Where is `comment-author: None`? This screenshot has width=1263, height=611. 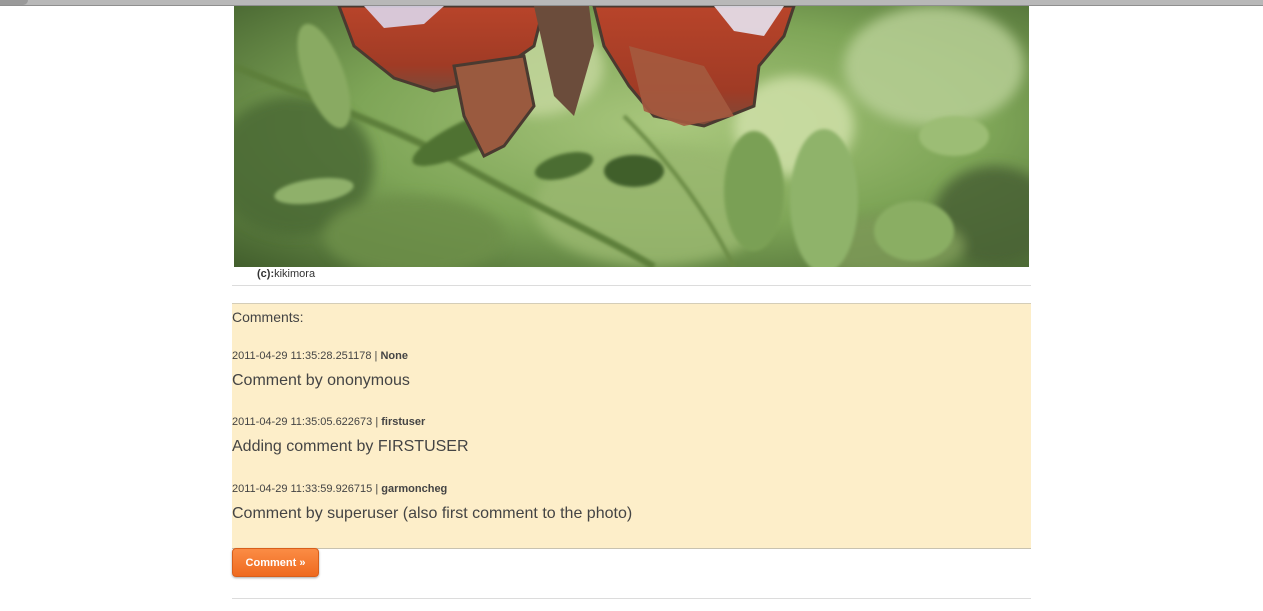 comment-author: None is located at coordinates (394, 356).